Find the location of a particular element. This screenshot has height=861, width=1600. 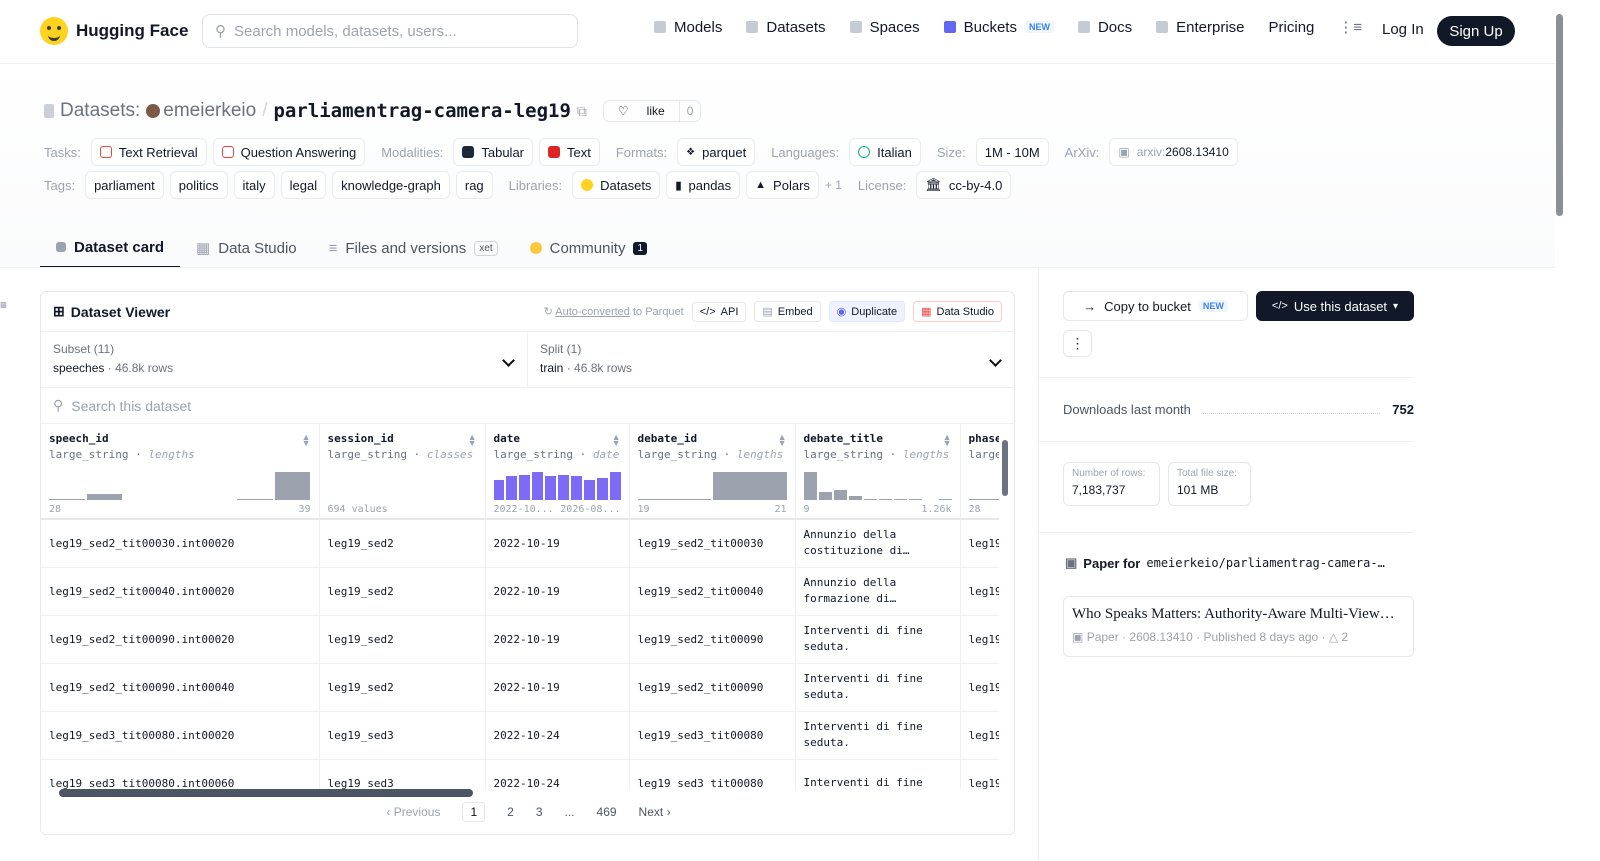

page-3-button: 3 is located at coordinates (539, 812).